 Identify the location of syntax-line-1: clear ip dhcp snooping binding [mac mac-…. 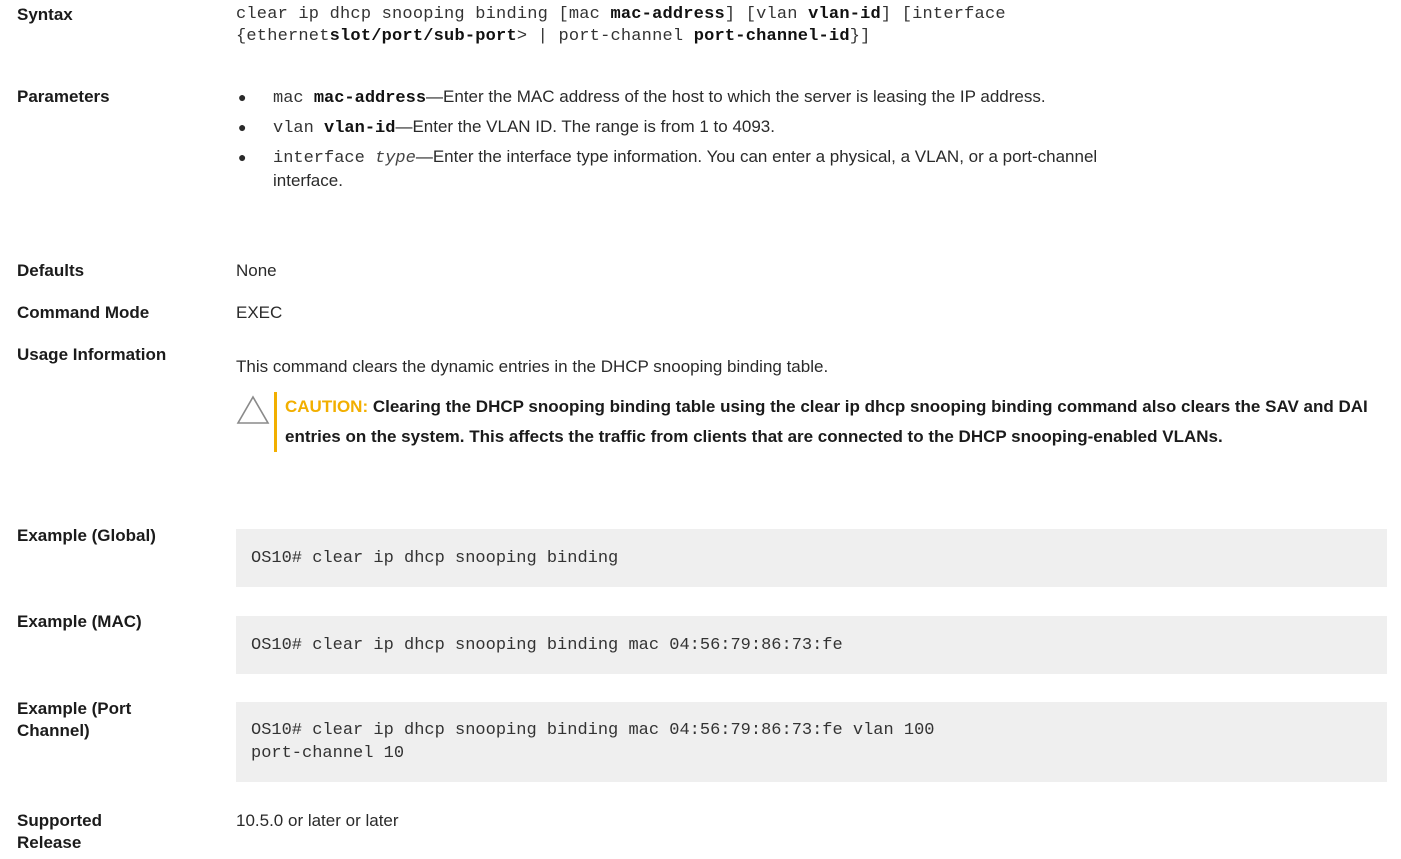
(621, 14).